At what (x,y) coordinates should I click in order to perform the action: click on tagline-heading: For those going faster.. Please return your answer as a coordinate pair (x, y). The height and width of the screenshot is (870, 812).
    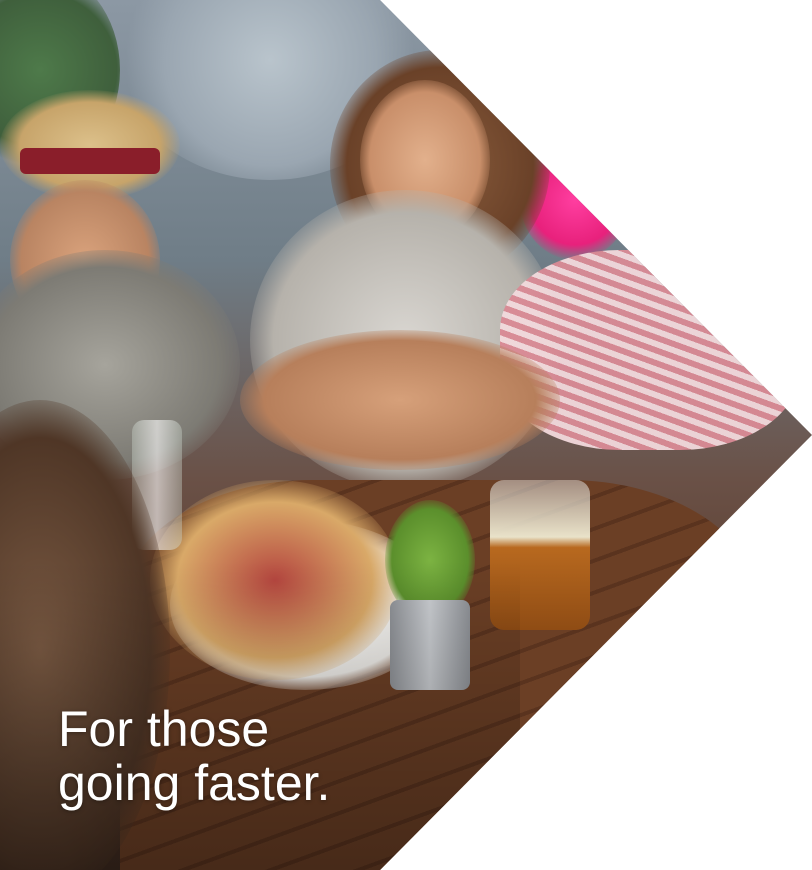
    Looking at the image, I should click on (218, 756).